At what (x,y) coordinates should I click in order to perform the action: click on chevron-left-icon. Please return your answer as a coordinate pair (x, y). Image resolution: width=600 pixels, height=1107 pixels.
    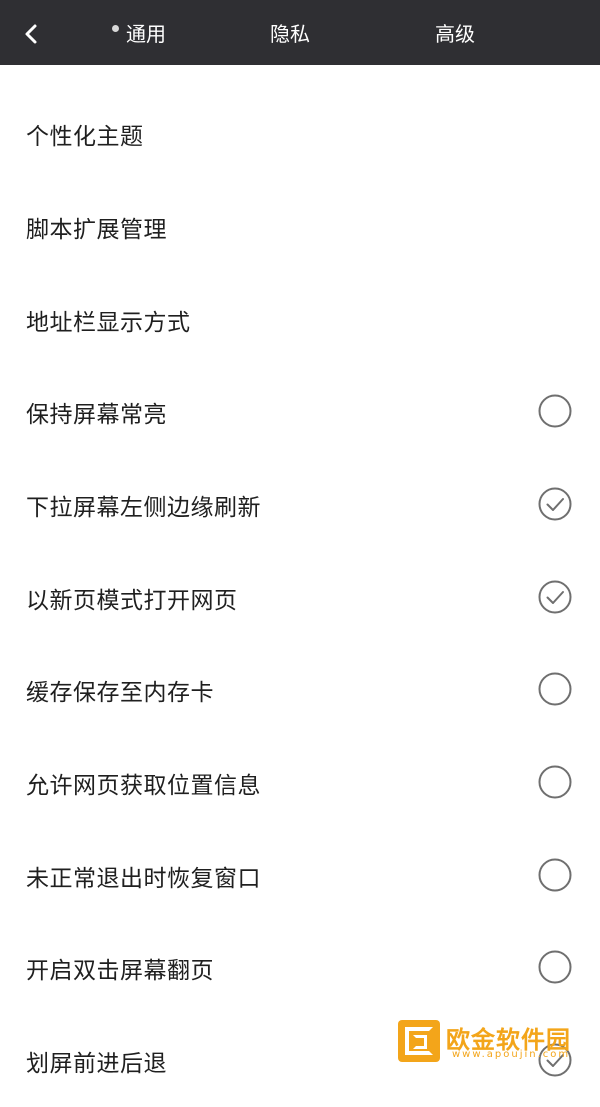
    Looking at the image, I should click on (31, 34).